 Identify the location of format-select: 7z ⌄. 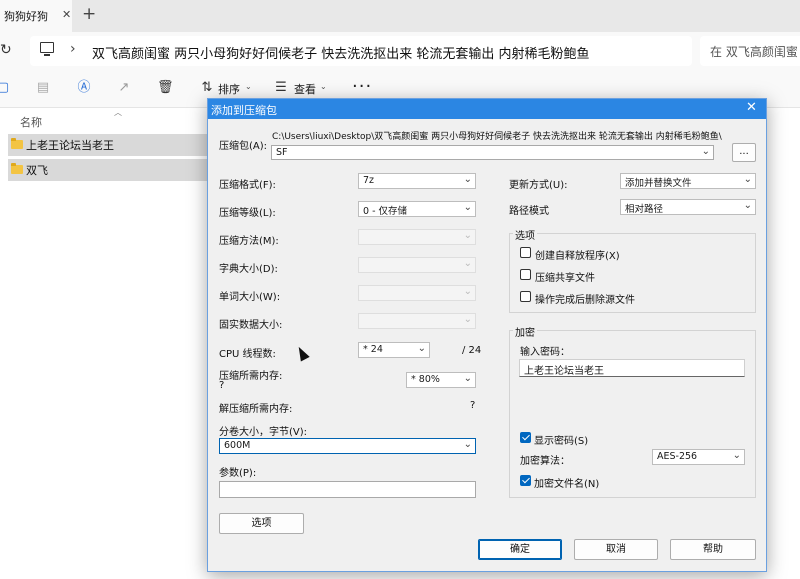
(417, 181).